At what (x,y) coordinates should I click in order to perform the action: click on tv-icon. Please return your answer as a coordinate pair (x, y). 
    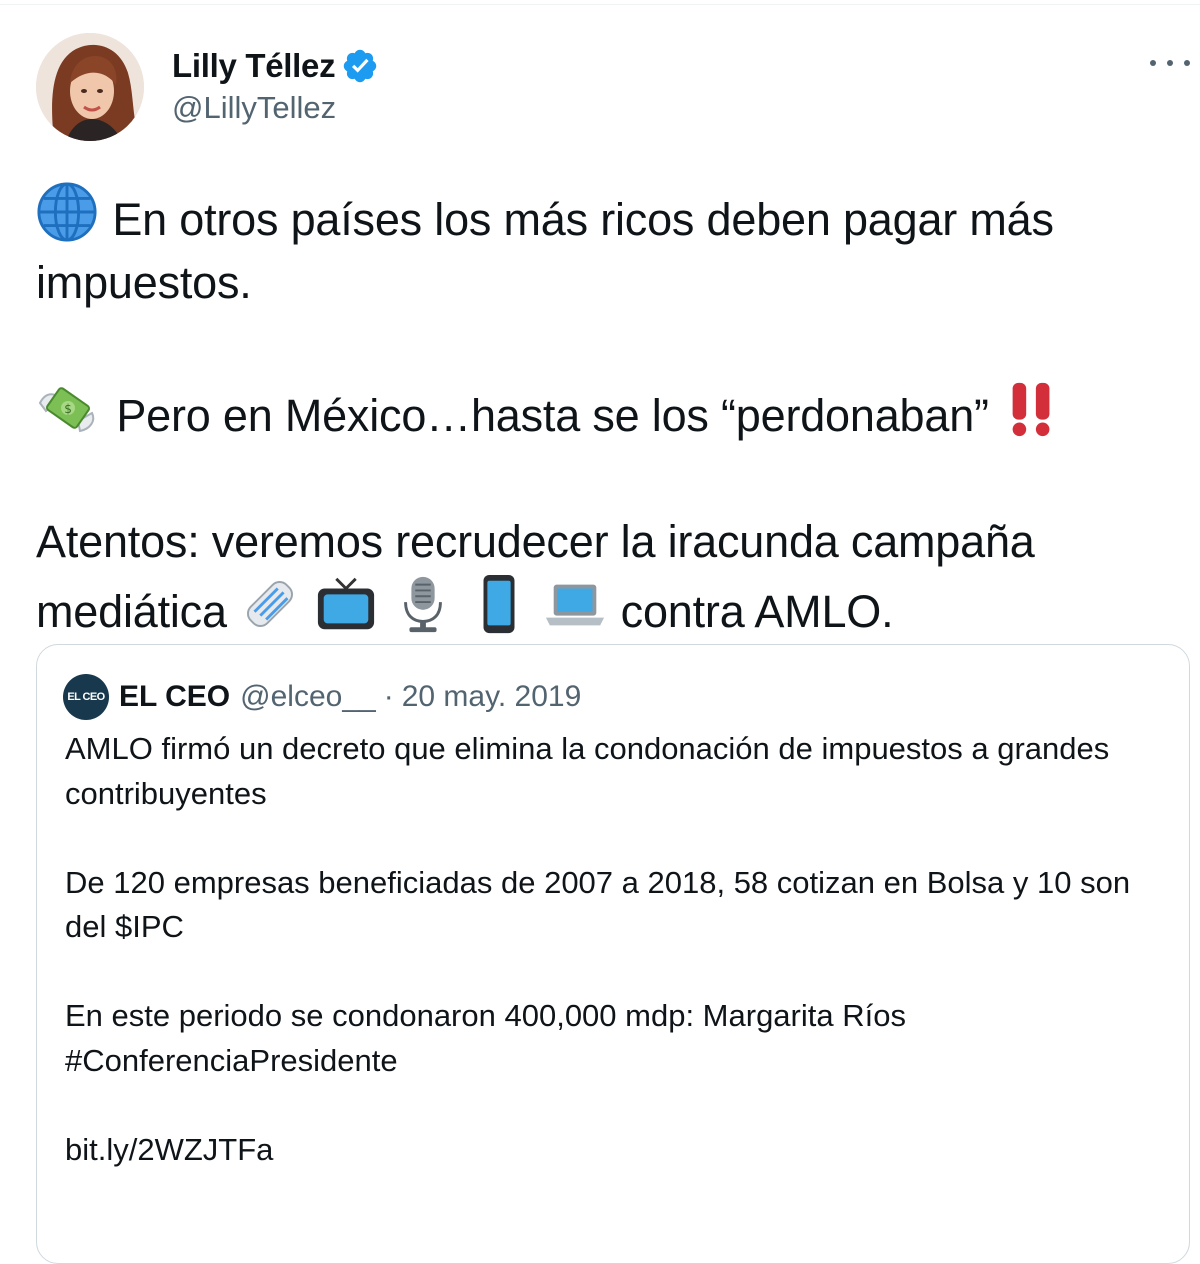
    Looking at the image, I should click on (346, 603).